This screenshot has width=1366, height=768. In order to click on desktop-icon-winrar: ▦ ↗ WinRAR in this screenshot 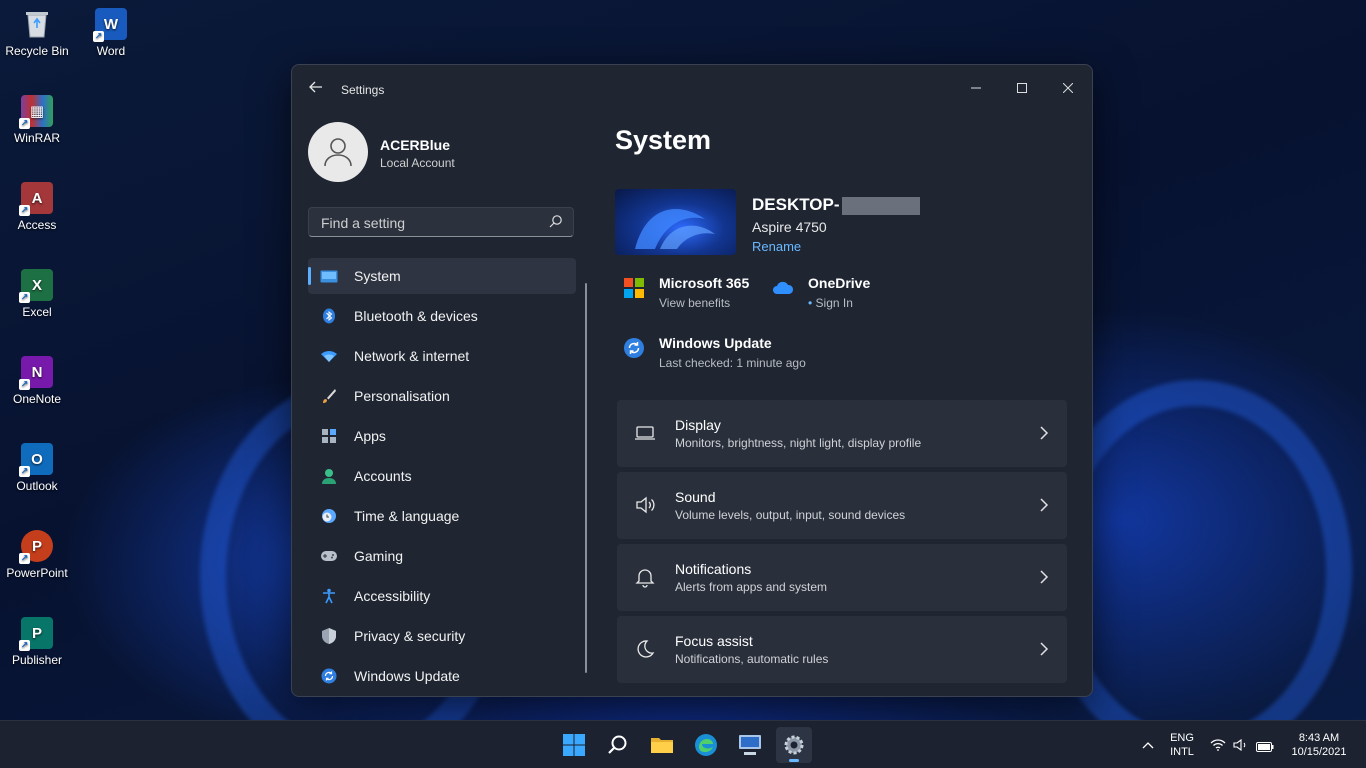, I will do `click(37, 120)`.